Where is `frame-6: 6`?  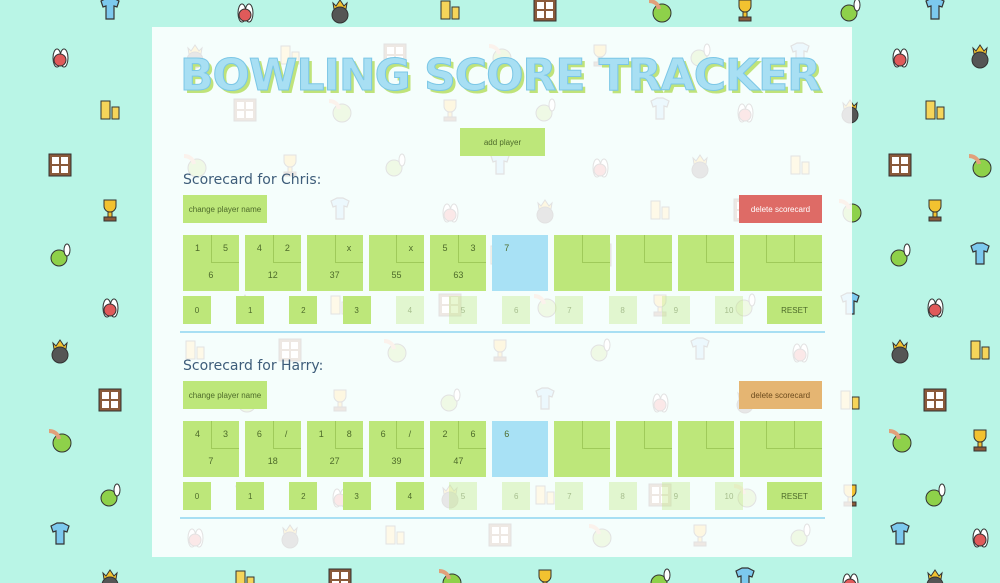
frame-6: 6 is located at coordinates (520, 449).